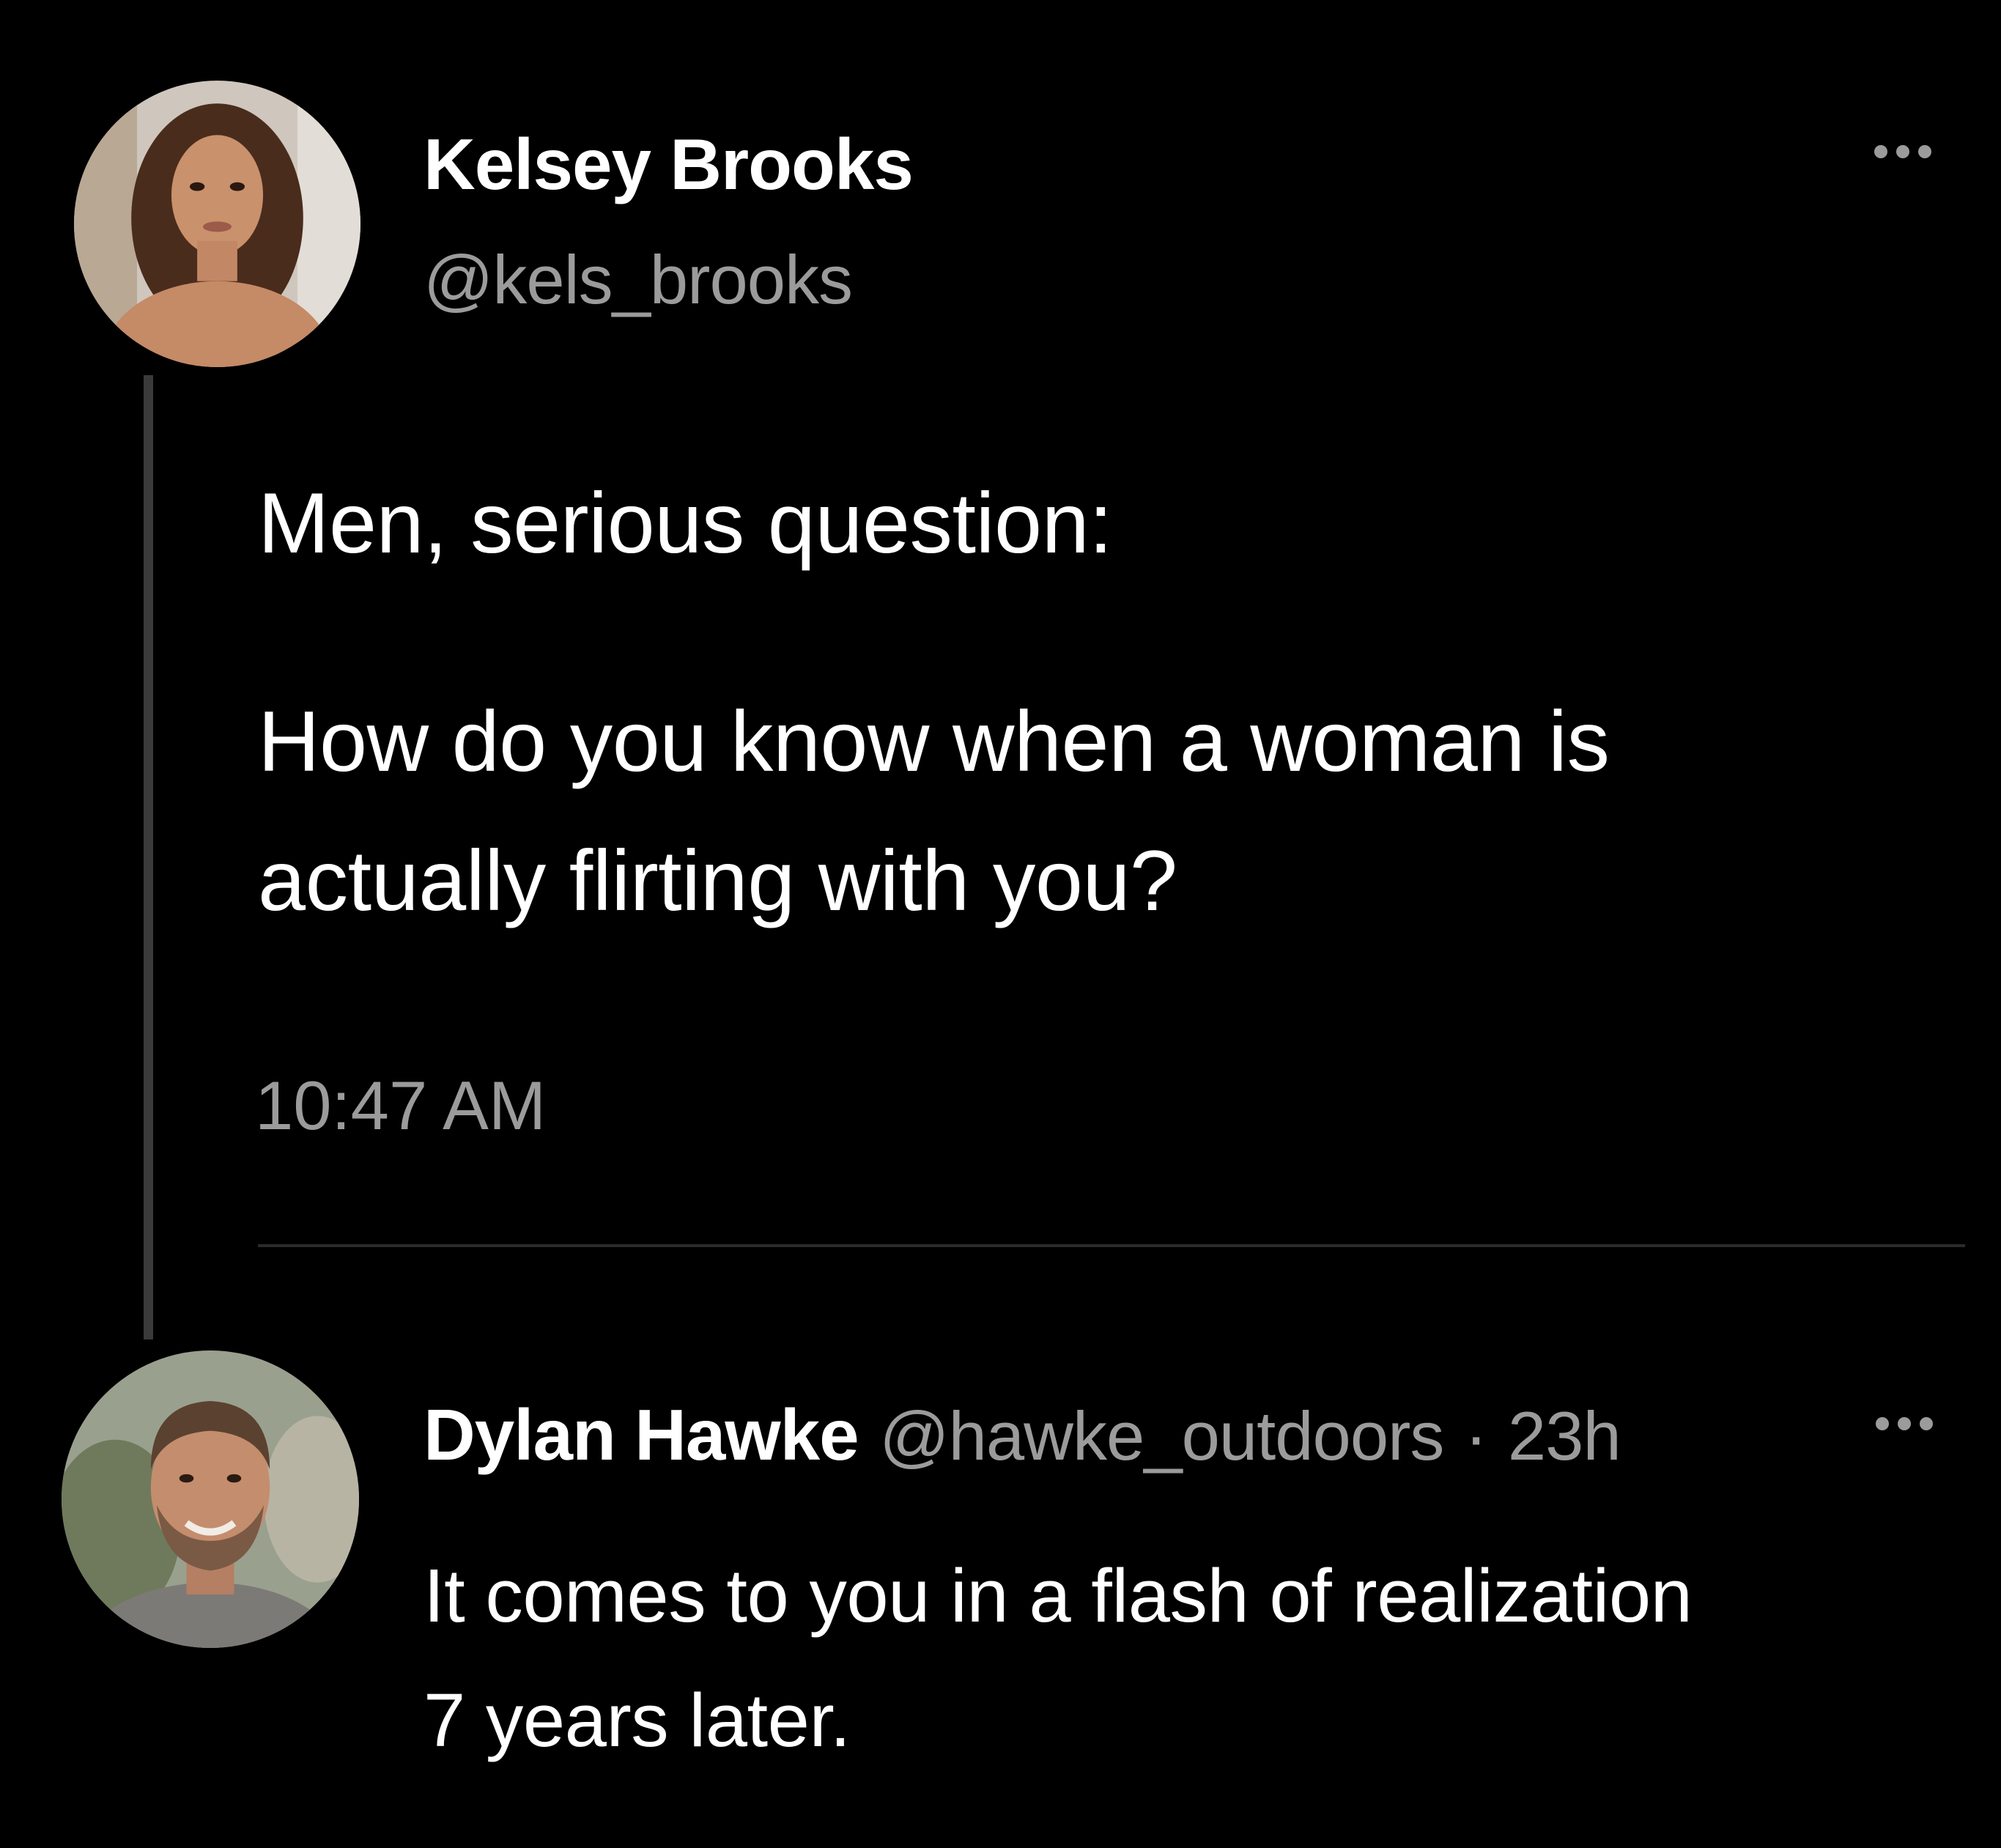 The height and width of the screenshot is (1848, 2001). I want to click on reply-author-name: Dylan Hawke, so click(641, 1434).